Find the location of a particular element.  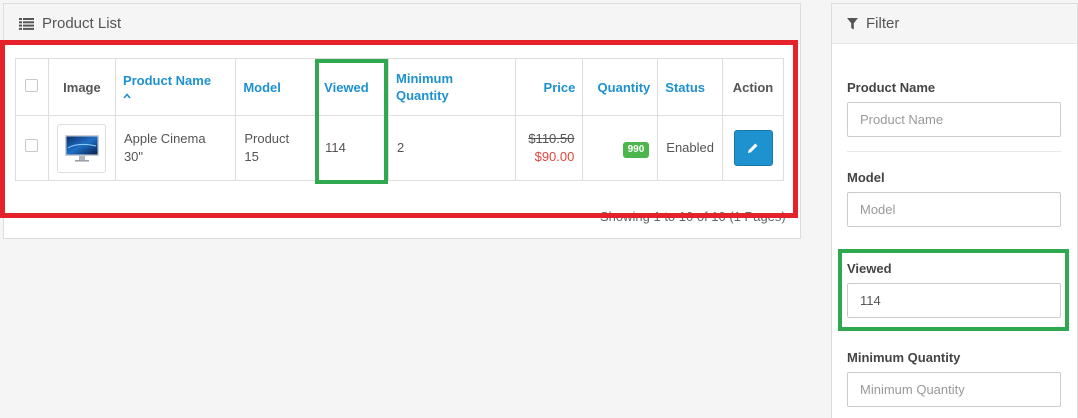

list-icon is located at coordinates (26, 23).